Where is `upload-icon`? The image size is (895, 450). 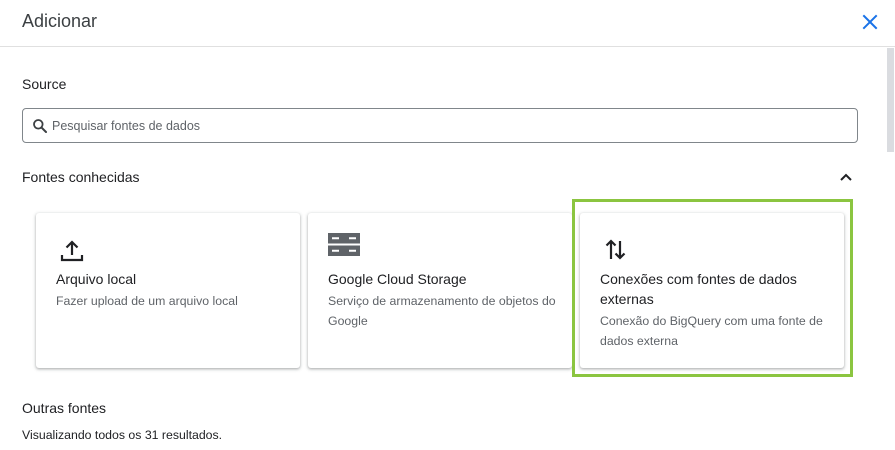 upload-icon is located at coordinates (72, 251).